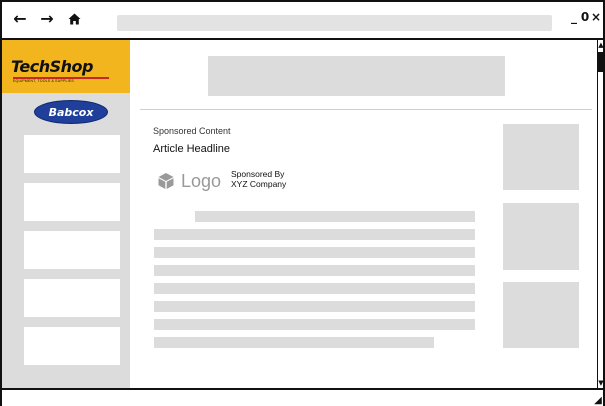 The image size is (605, 406). Describe the element at coordinates (596, 17) in the screenshot. I see `close-button: ×` at that location.